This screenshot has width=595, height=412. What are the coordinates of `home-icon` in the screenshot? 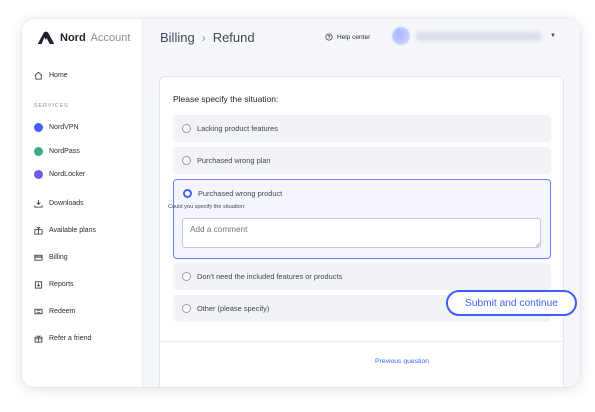 It's located at (38, 75).